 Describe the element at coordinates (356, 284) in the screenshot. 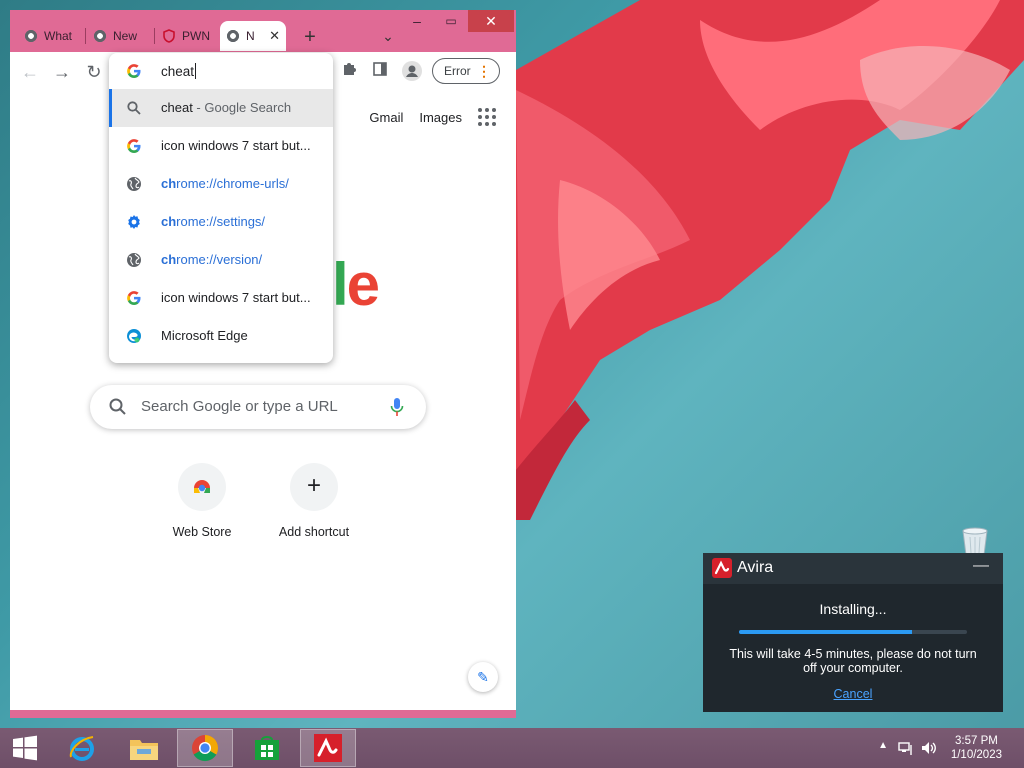

I see `logo-fragment-text: le` at that location.